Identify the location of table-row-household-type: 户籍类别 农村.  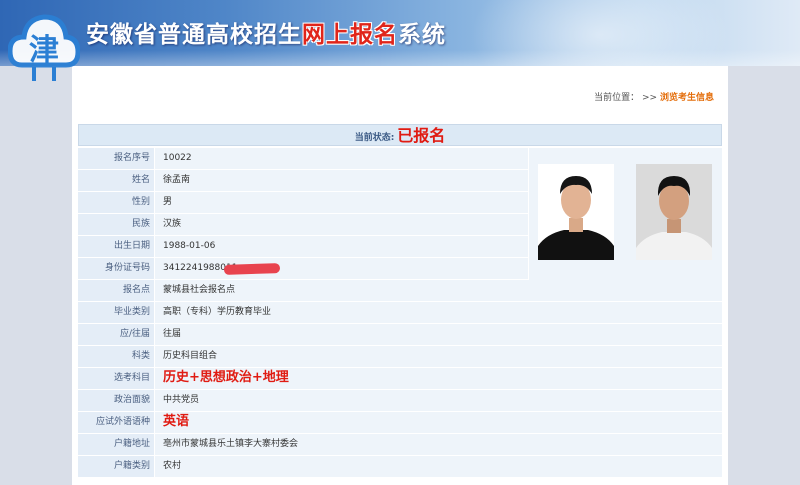
(400, 467).